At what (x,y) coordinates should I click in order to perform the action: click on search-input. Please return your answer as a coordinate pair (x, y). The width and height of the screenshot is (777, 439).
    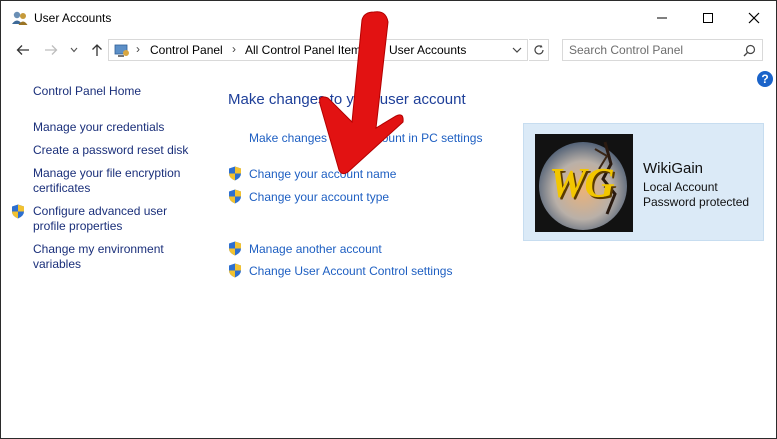
    Looking at the image, I should click on (651, 50).